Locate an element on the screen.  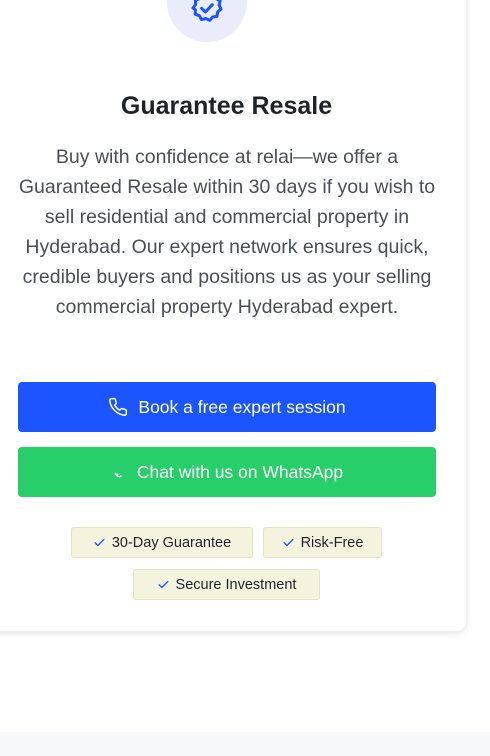
section-title: Guarantee Resale is located at coordinates (226, 106).